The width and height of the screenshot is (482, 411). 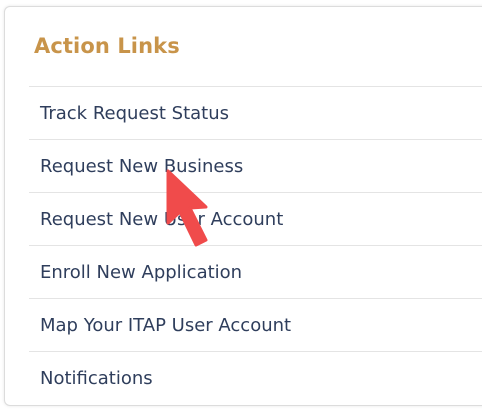 I want to click on list-item: Map Your ITAP User Account, so click(x=255, y=324).